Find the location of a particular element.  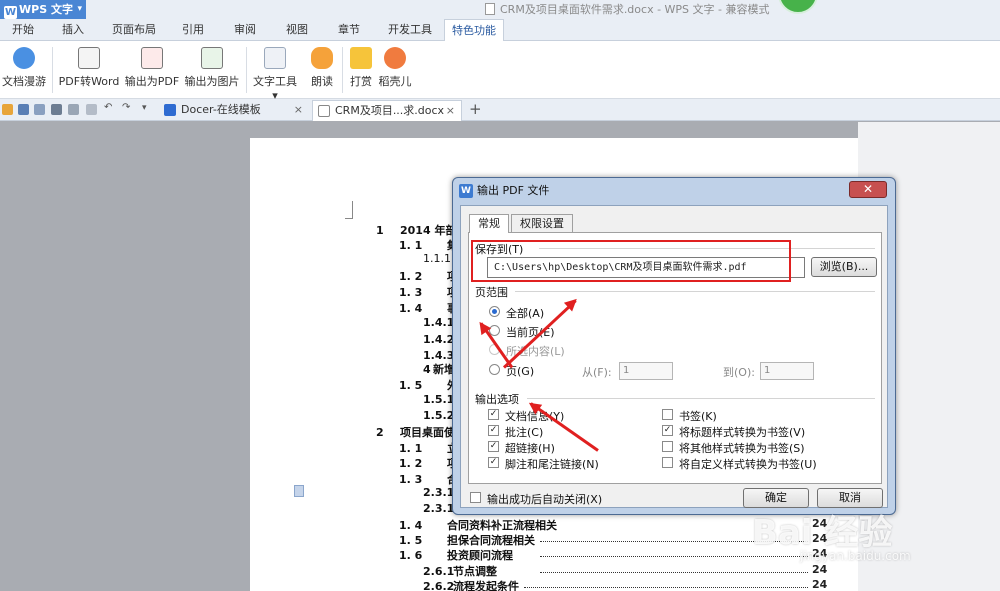

export-pdf-button: 输出为PDF is located at coordinates (152, 67).